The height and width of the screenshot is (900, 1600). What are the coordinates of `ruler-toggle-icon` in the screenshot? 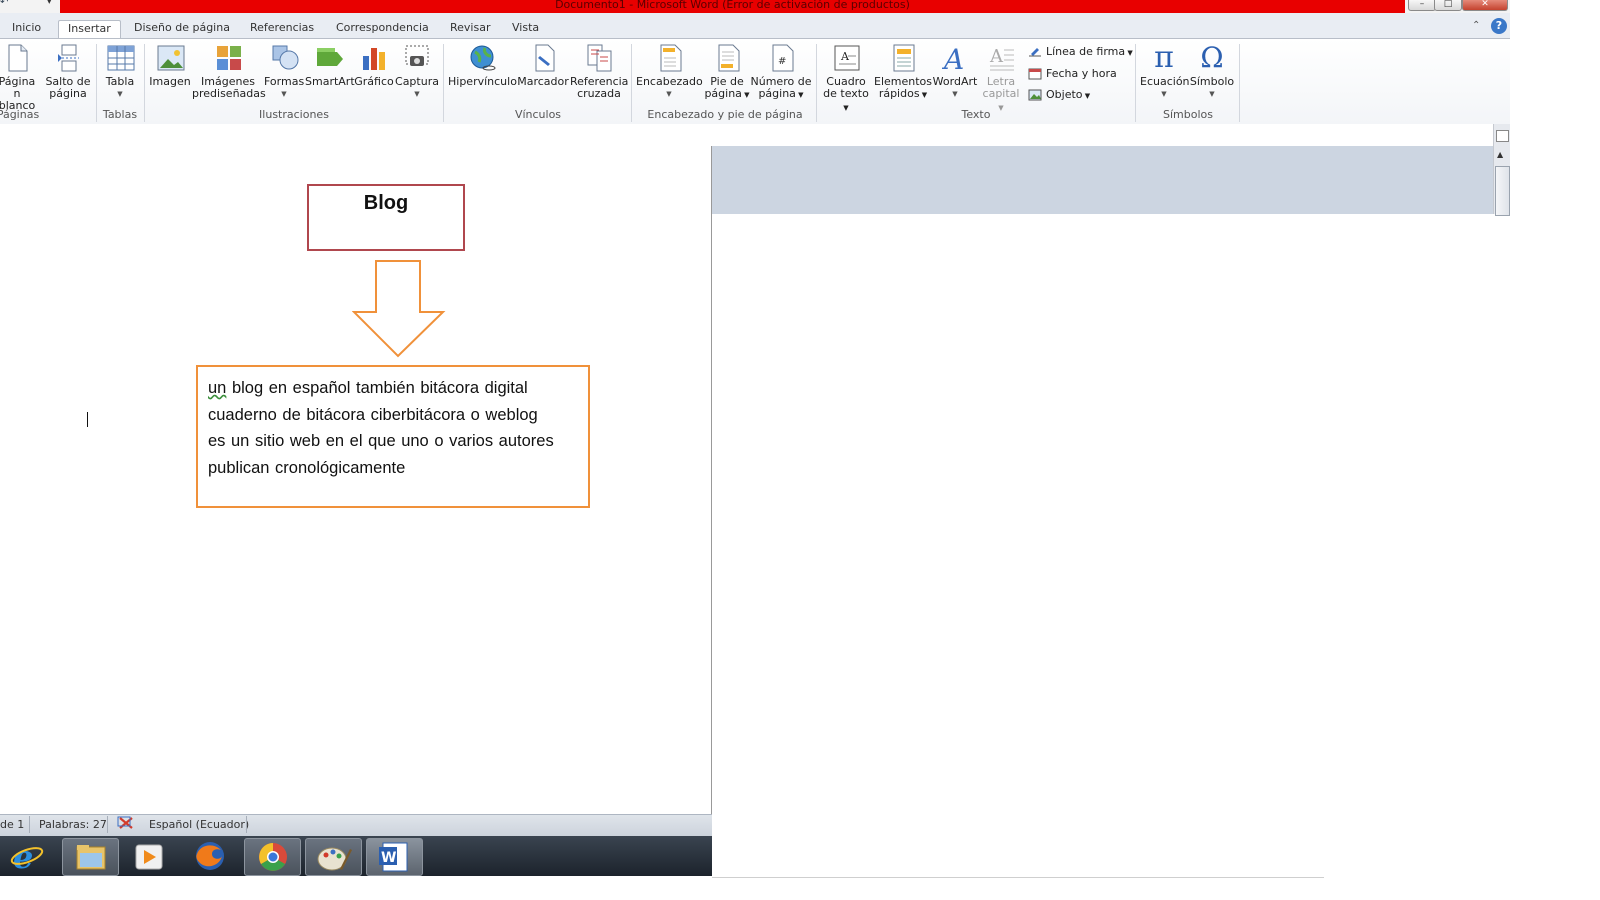 It's located at (1502, 136).